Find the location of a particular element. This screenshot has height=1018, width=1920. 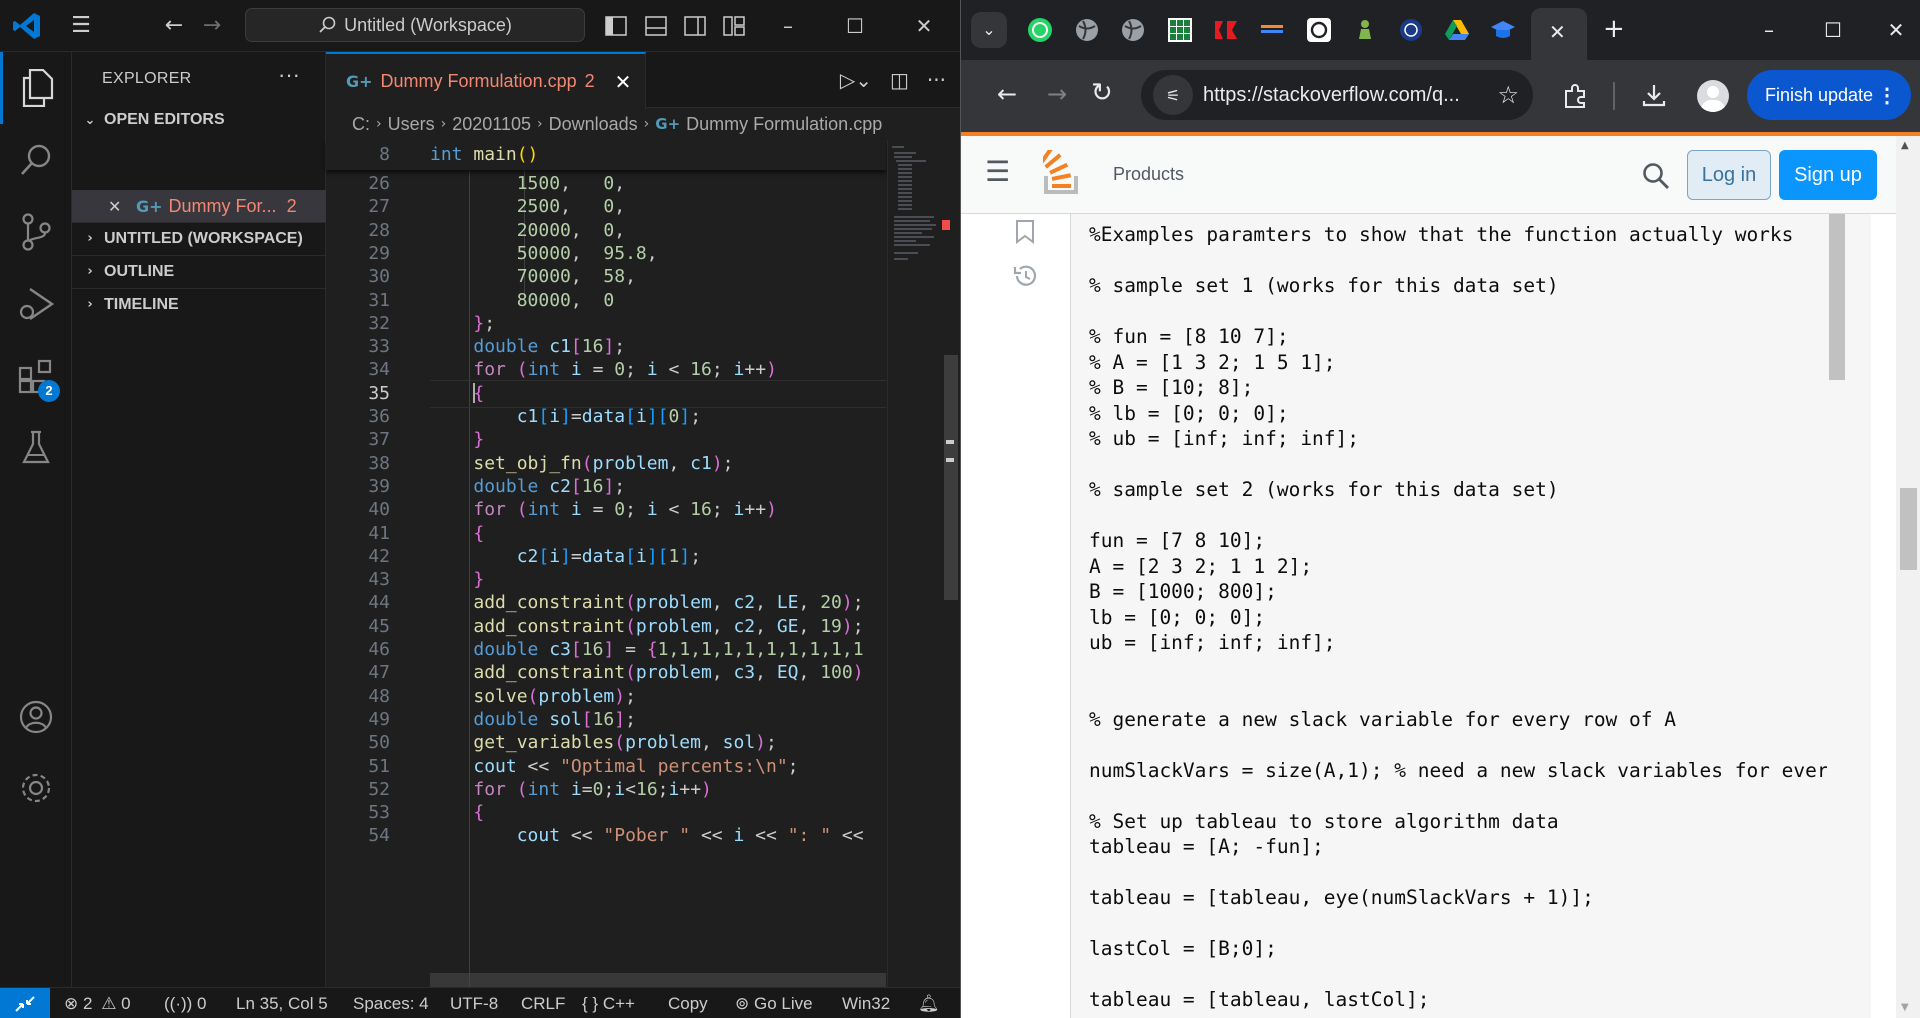

copy-status-item: Copy is located at coordinates (688, 1003).